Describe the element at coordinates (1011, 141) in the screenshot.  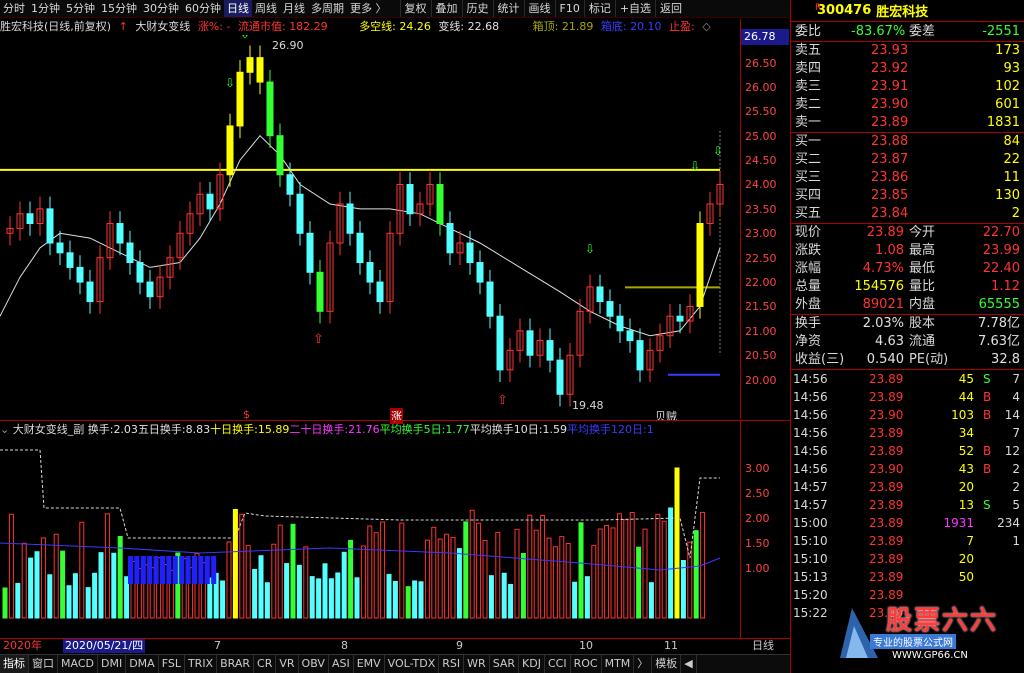
I see `bid-volume: 84` at that location.